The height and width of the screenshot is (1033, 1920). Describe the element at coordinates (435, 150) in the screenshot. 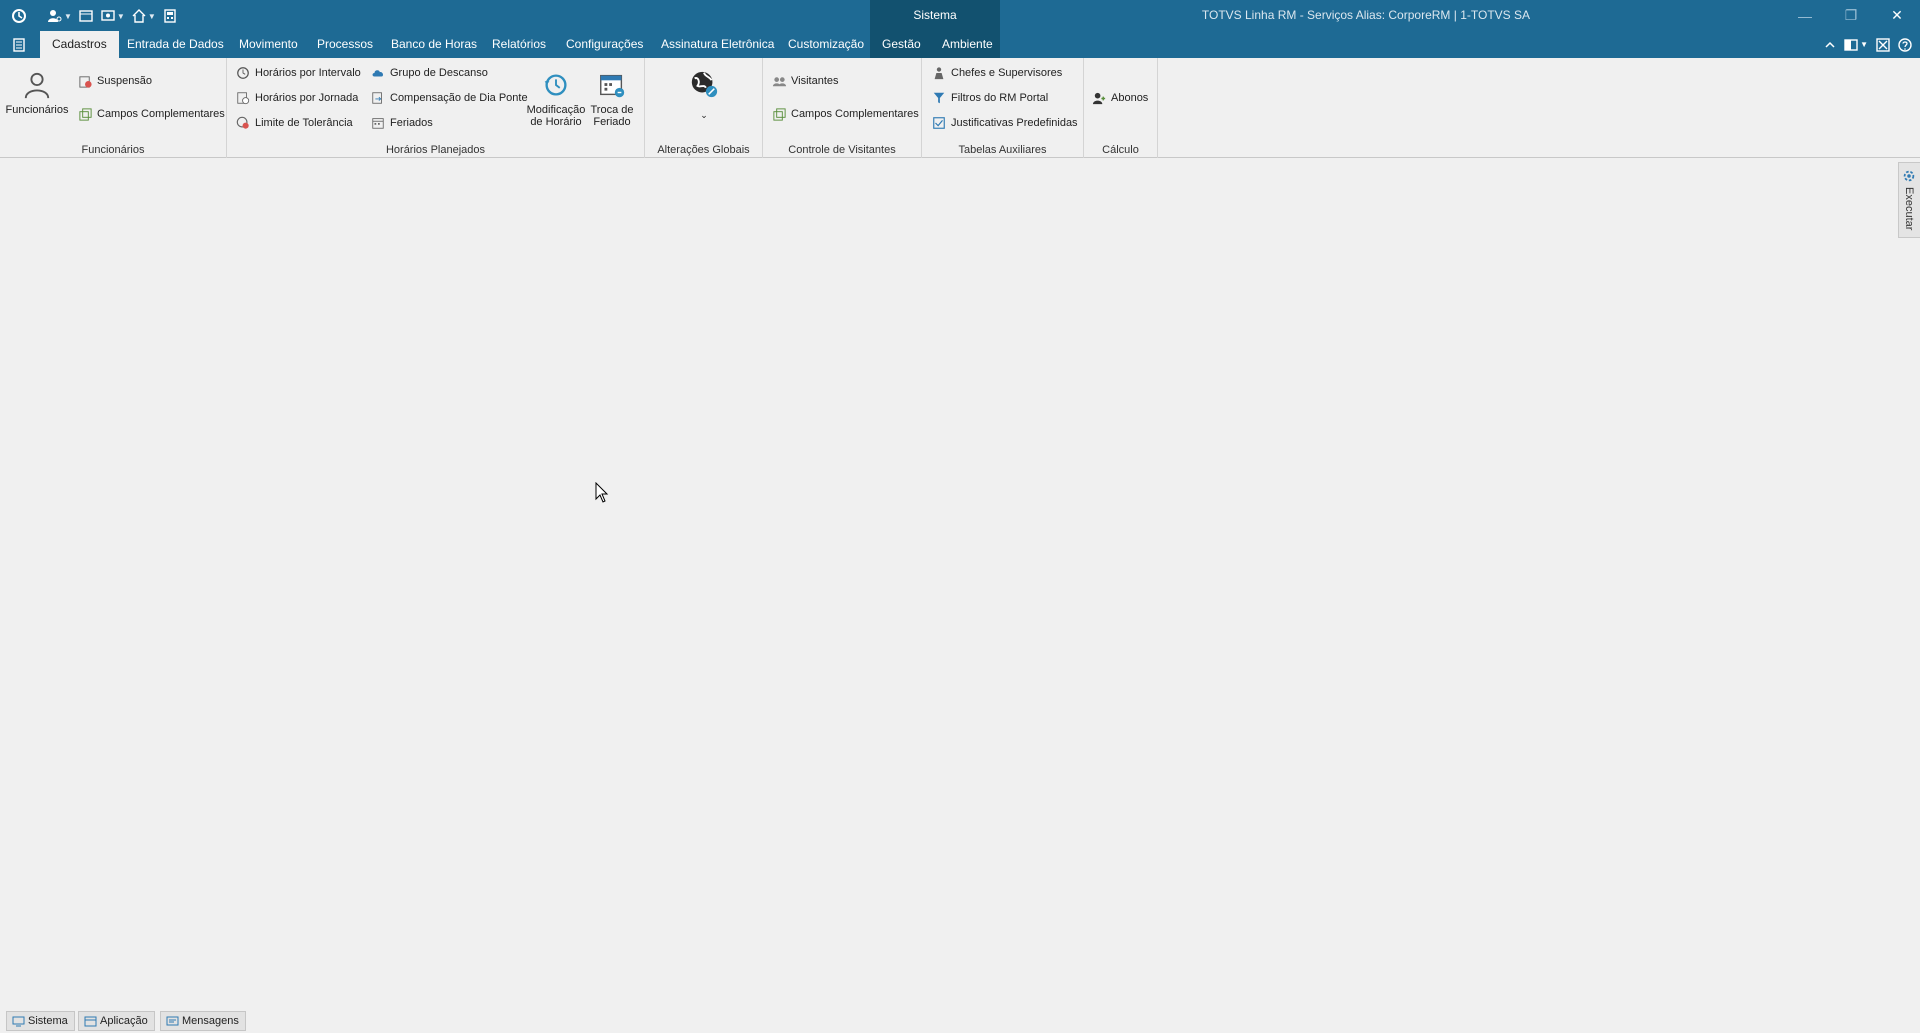

I see `group-label-horarios-planejados: Horários Planejados` at that location.